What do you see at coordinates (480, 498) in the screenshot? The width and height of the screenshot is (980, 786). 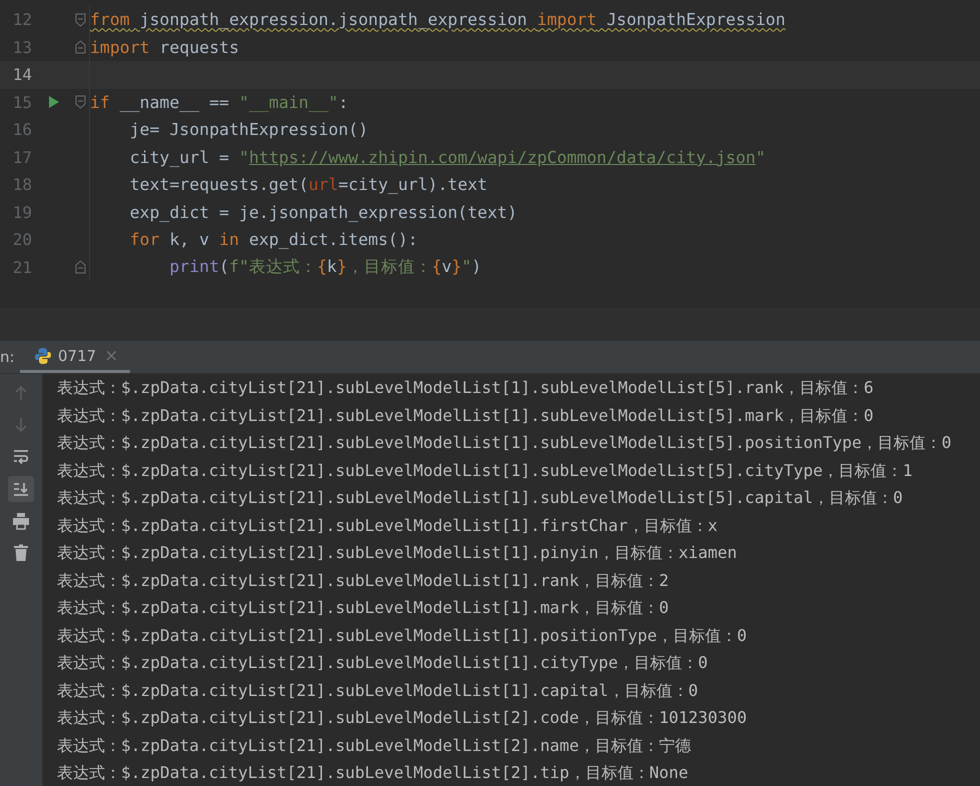 I see `console-output-line: 表达式：$.zpData.cityList[21].subLevelModelList[1].subLevelModelList[5].capital，目标值：0` at bounding box center [480, 498].